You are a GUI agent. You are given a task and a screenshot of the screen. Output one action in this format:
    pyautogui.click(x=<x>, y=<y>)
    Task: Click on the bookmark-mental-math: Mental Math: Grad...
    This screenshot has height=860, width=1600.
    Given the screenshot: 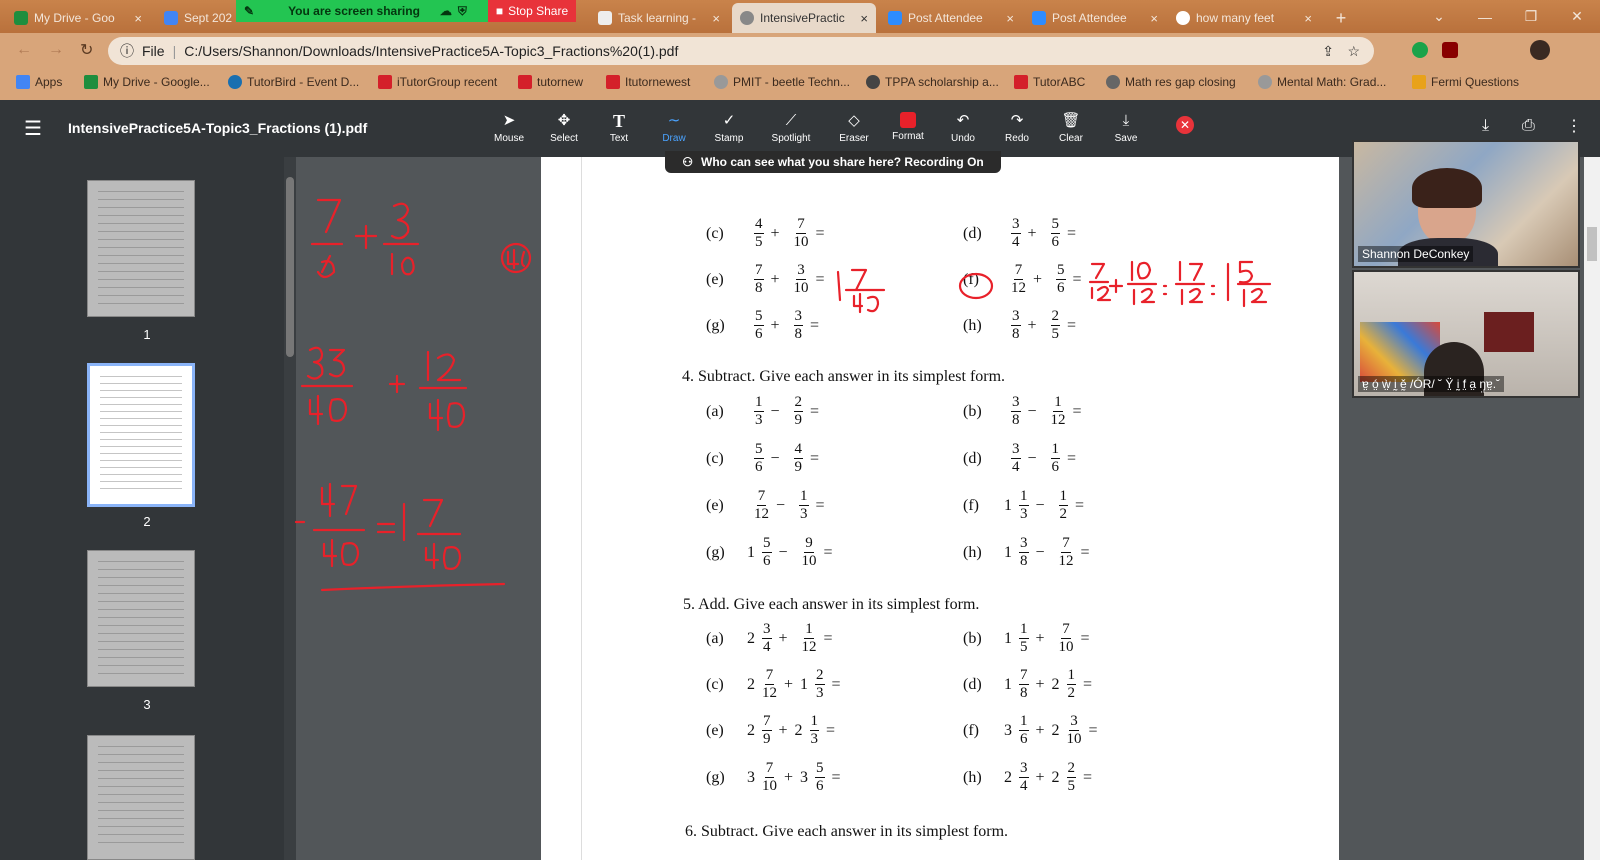 What is the action you would take?
    pyautogui.click(x=1322, y=82)
    